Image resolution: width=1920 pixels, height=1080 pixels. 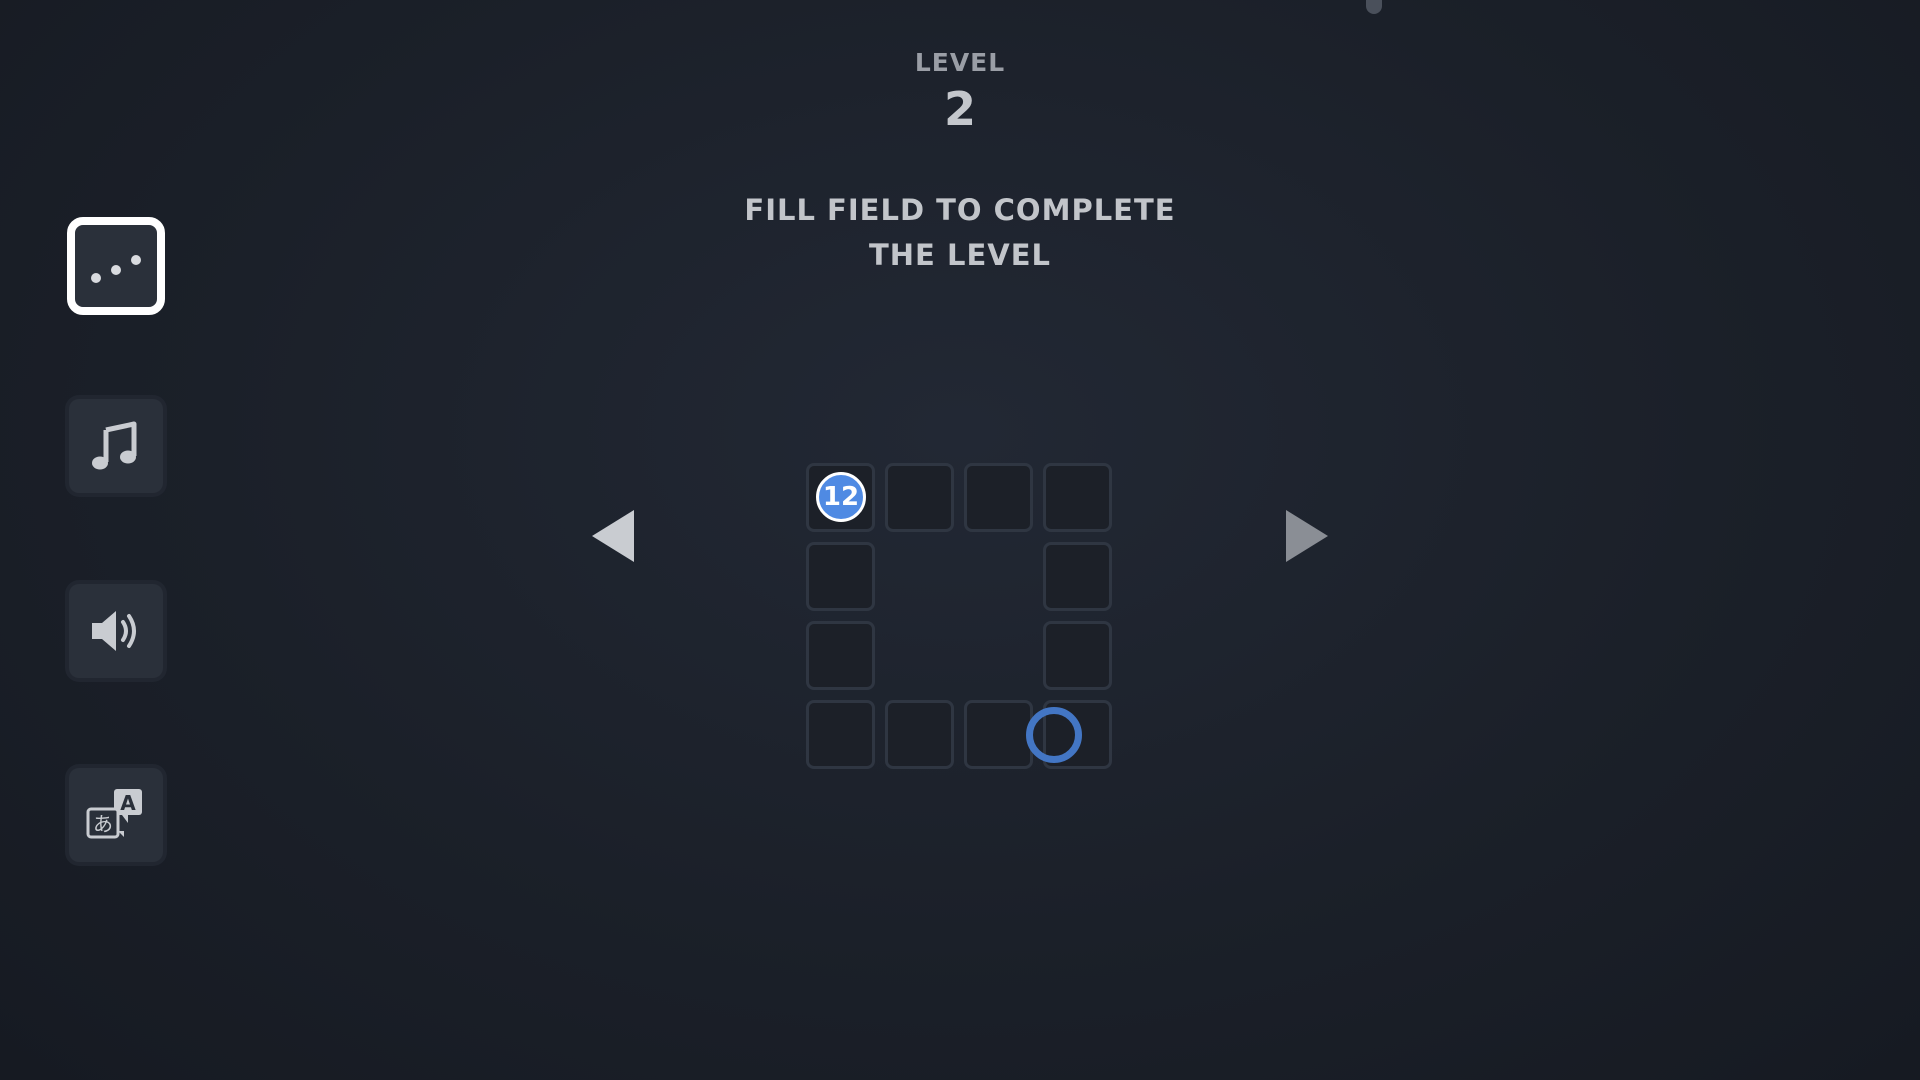 I want to click on music-note-icon, so click(x=114, y=445).